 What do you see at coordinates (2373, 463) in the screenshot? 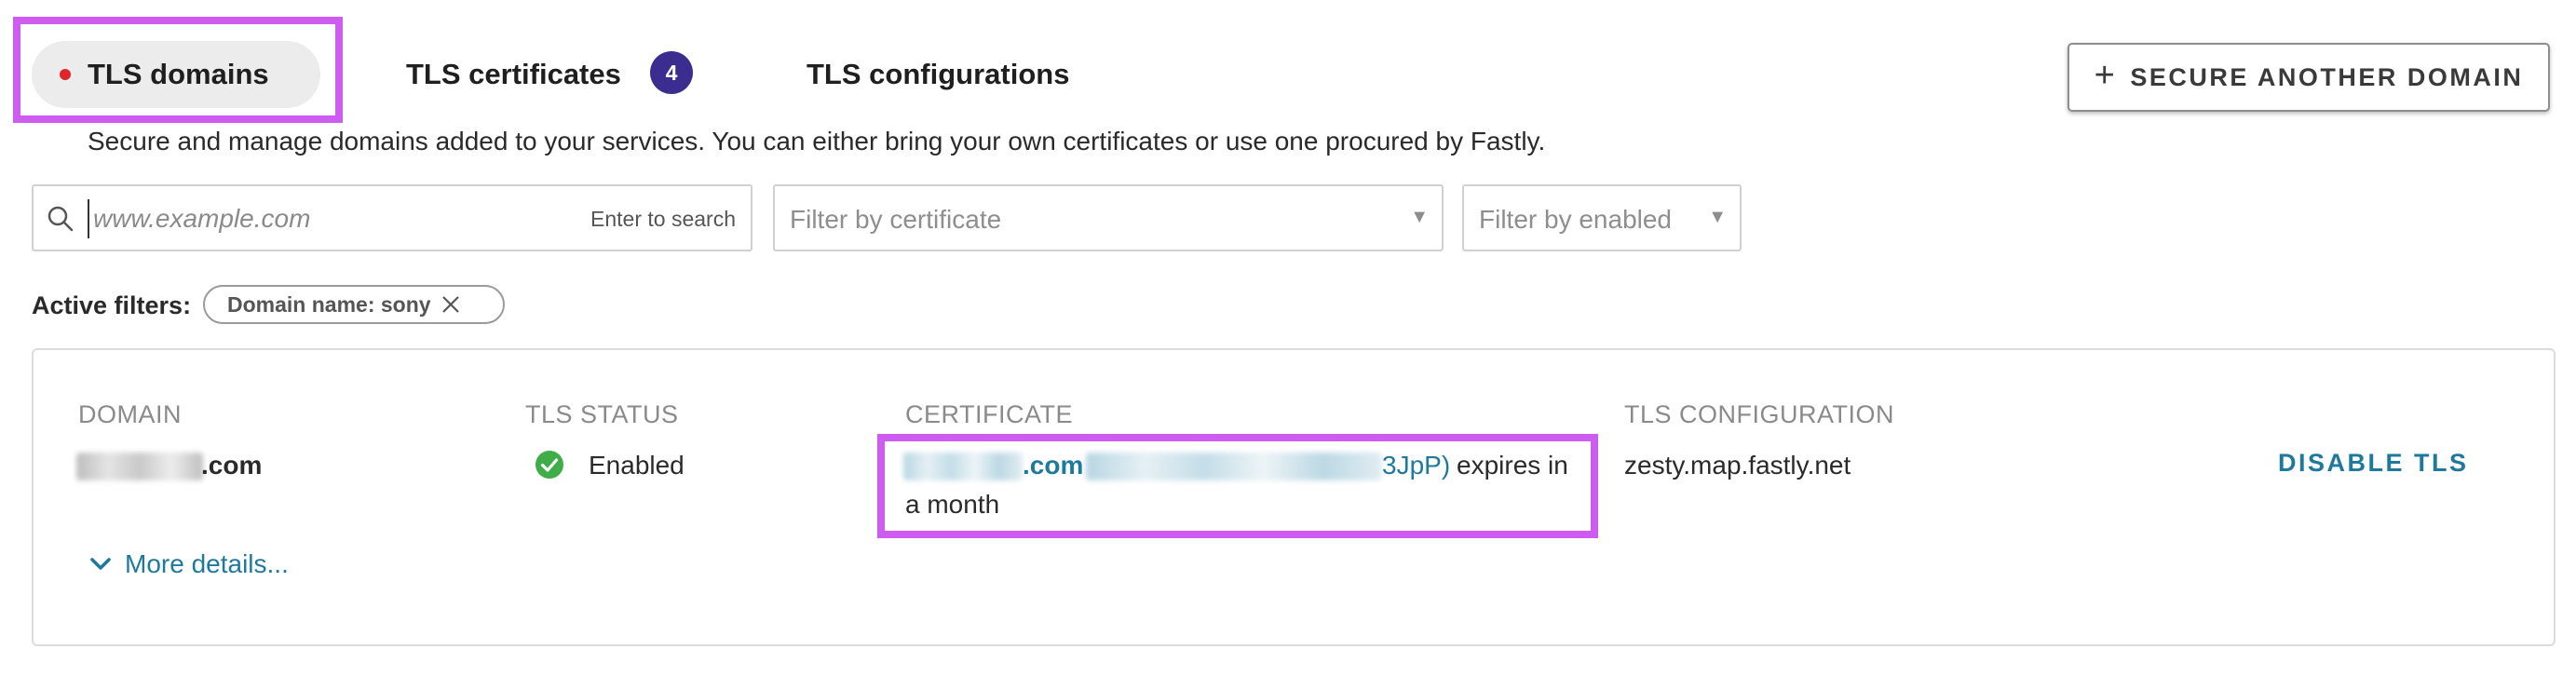
I see `disable-tls-button: DISABLE TLS` at bounding box center [2373, 463].